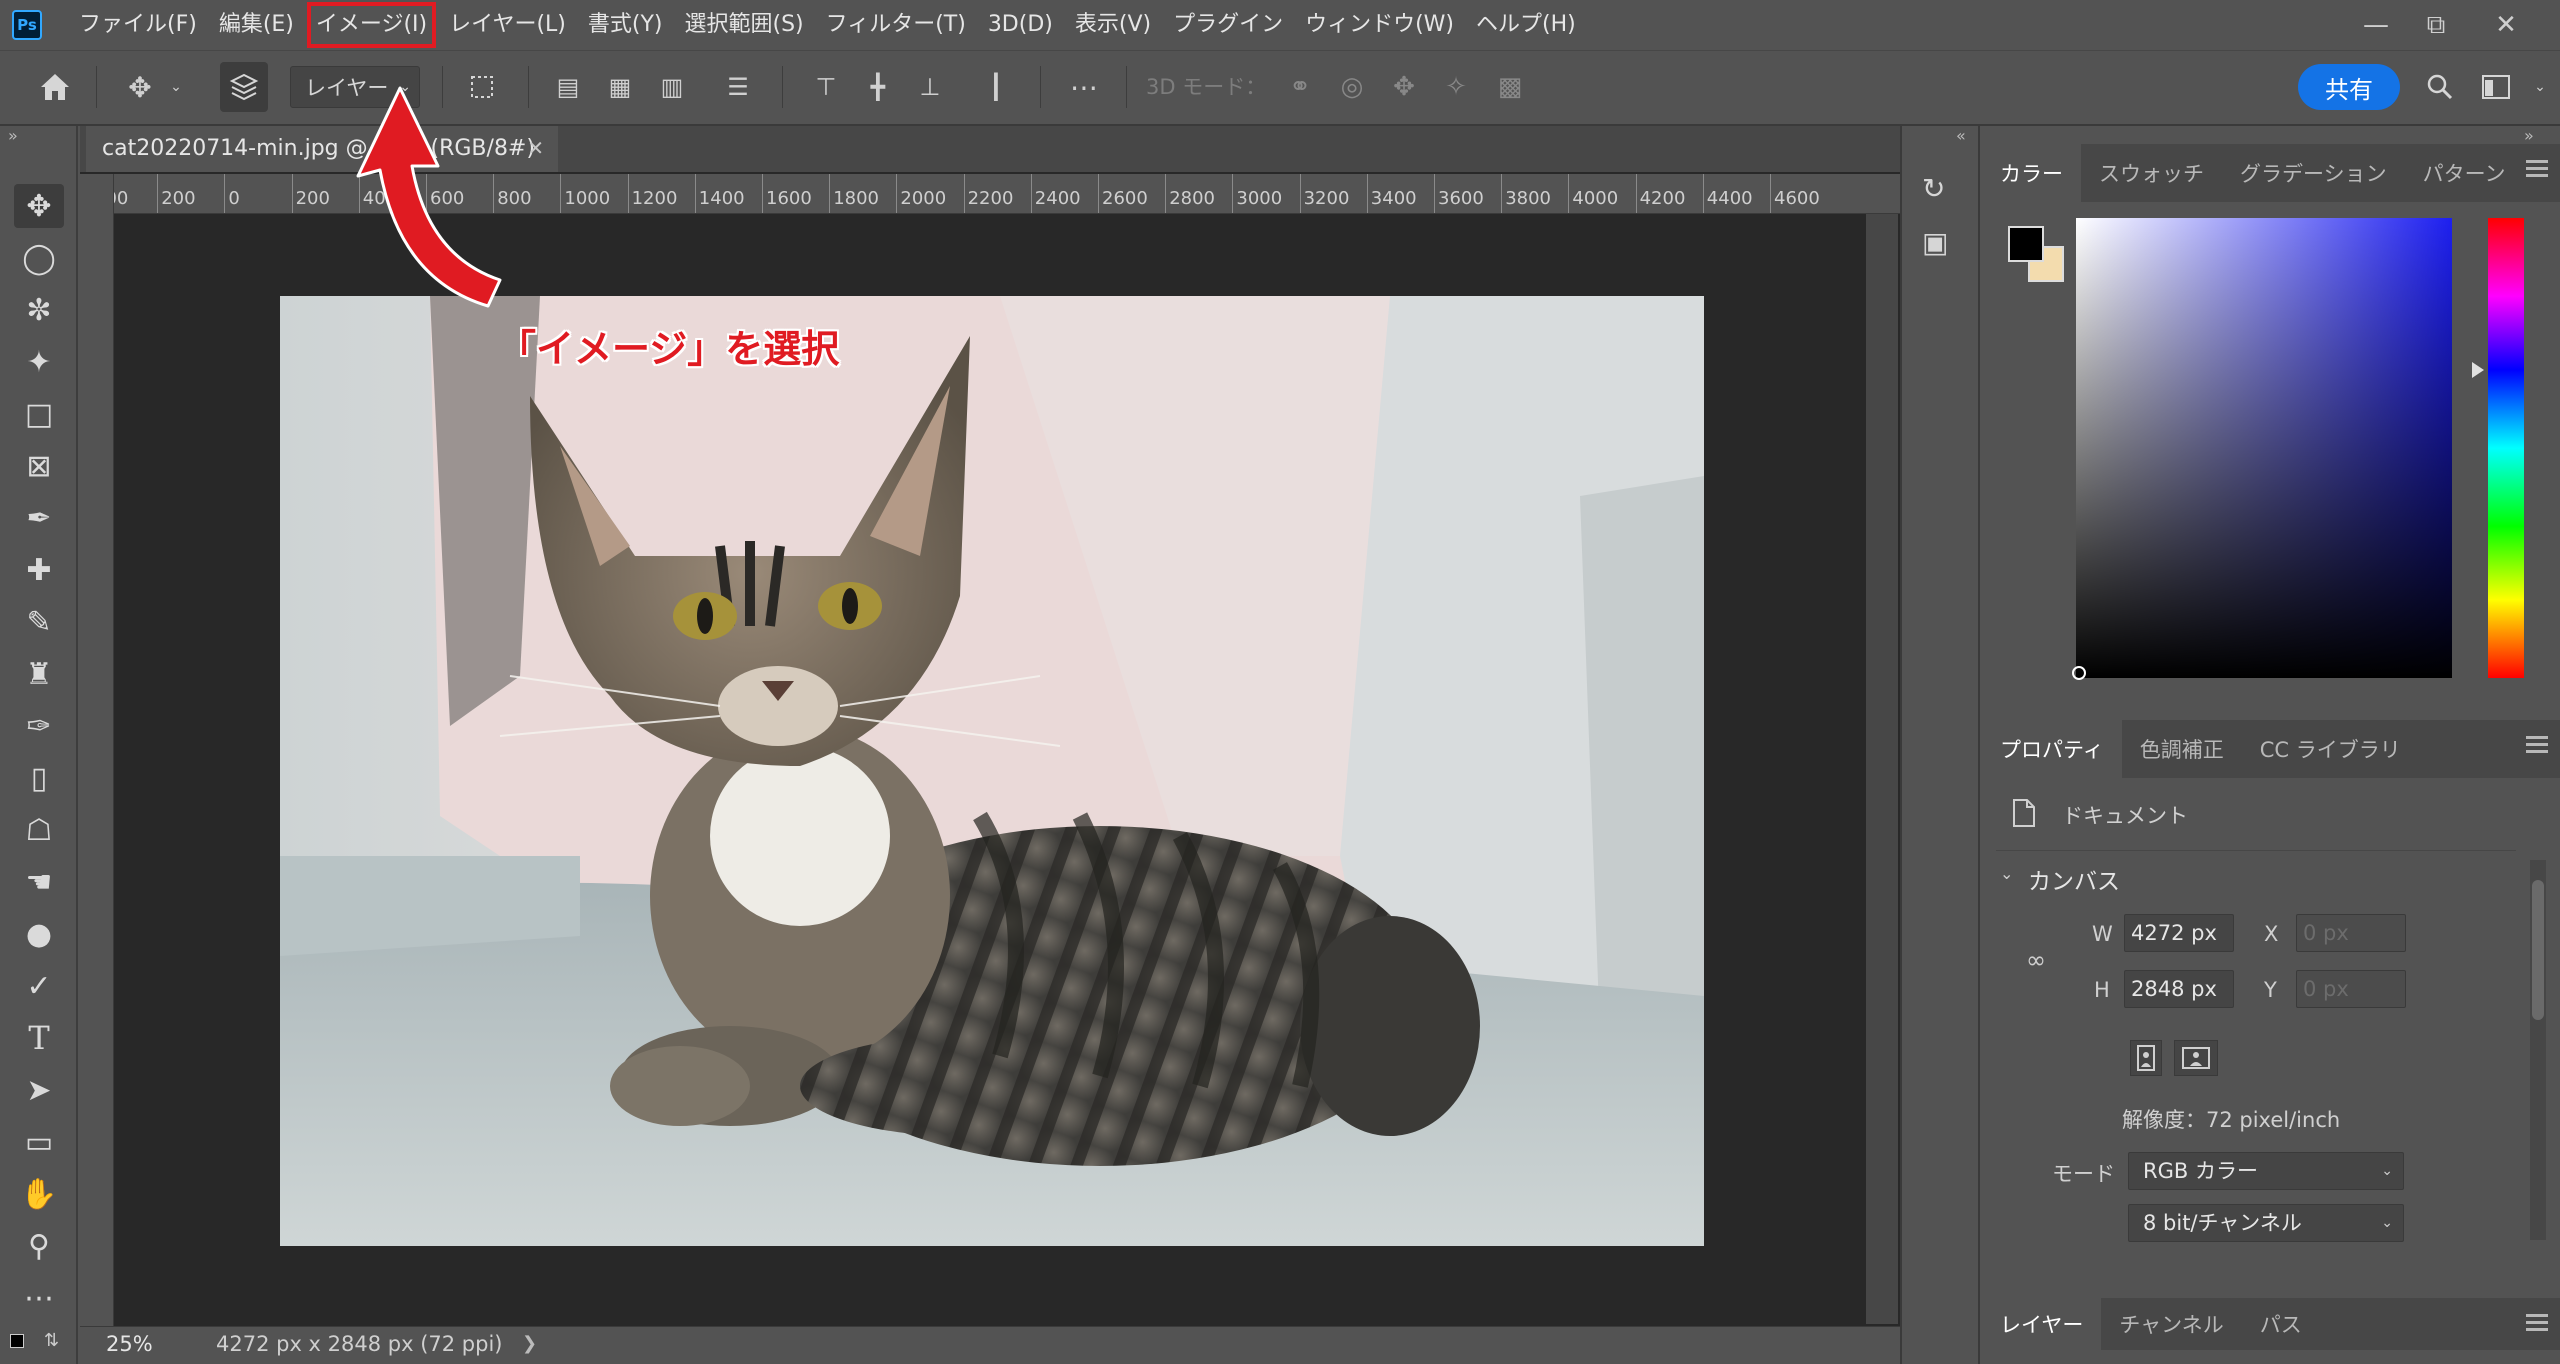 The width and height of the screenshot is (2560, 1364). I want to click on lasso-icon: ✼, so click(39, 310).